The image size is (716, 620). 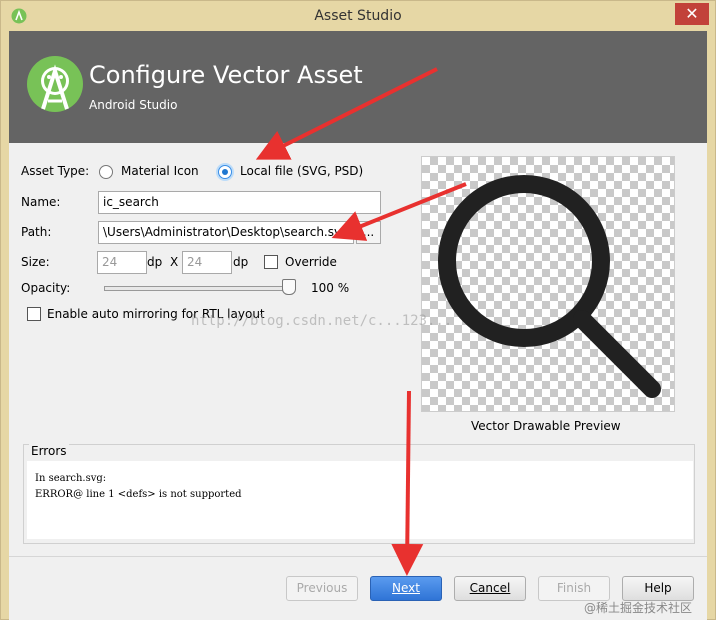 What do you see at coordinates (711, 325) in the screenshot?
I see `window-frame-right` at bounding box center [711, 325].